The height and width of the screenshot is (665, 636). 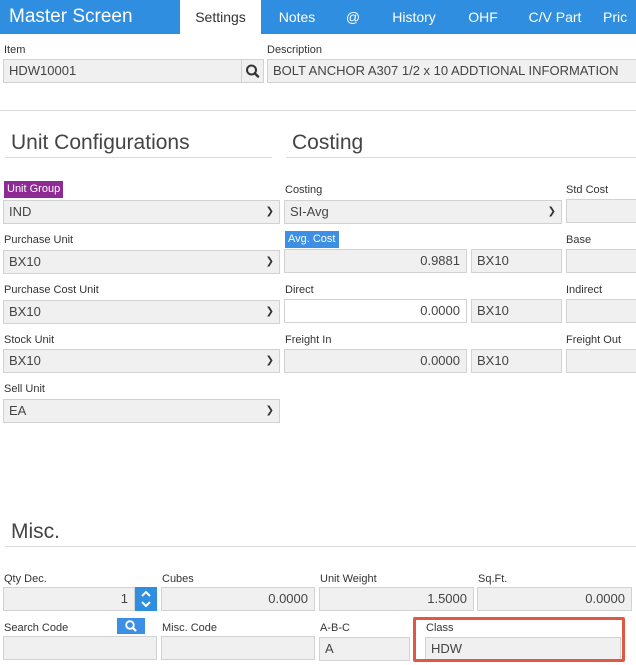 I want to click on stepper-arrows-icon, so click(x=146, y=599).